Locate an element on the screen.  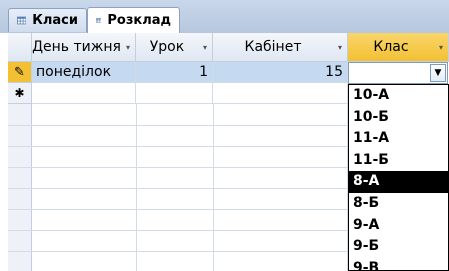
column-header-label: Урок is located at coordinates (167, 47).